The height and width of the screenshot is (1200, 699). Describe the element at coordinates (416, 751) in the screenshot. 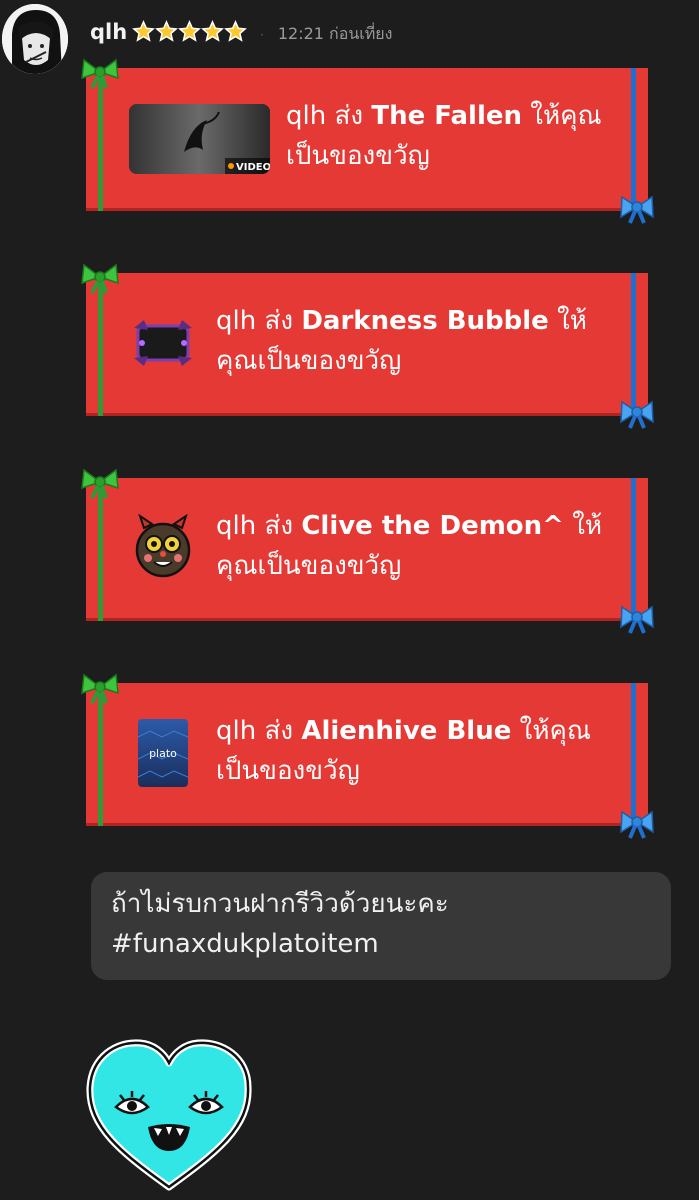

I see `gift-text: qlh ส่ง Alienhive Blue ให้คุณเป็นของขวัญ` at that location.